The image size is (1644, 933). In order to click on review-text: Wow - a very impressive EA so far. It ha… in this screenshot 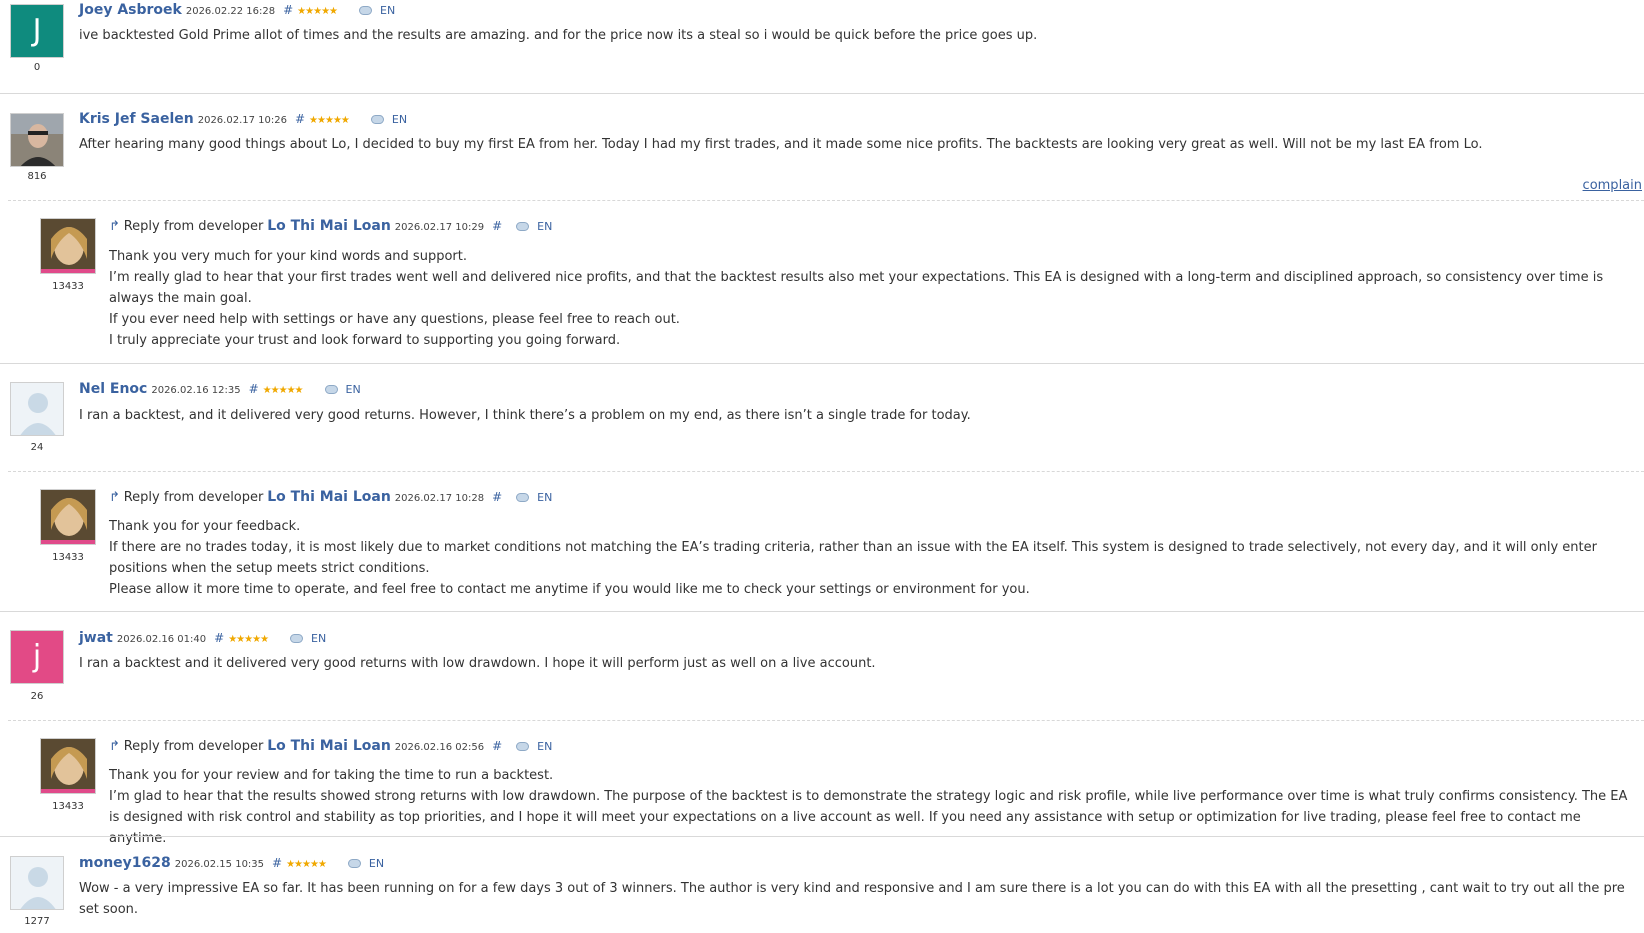, I will do `click(852, 899)`.